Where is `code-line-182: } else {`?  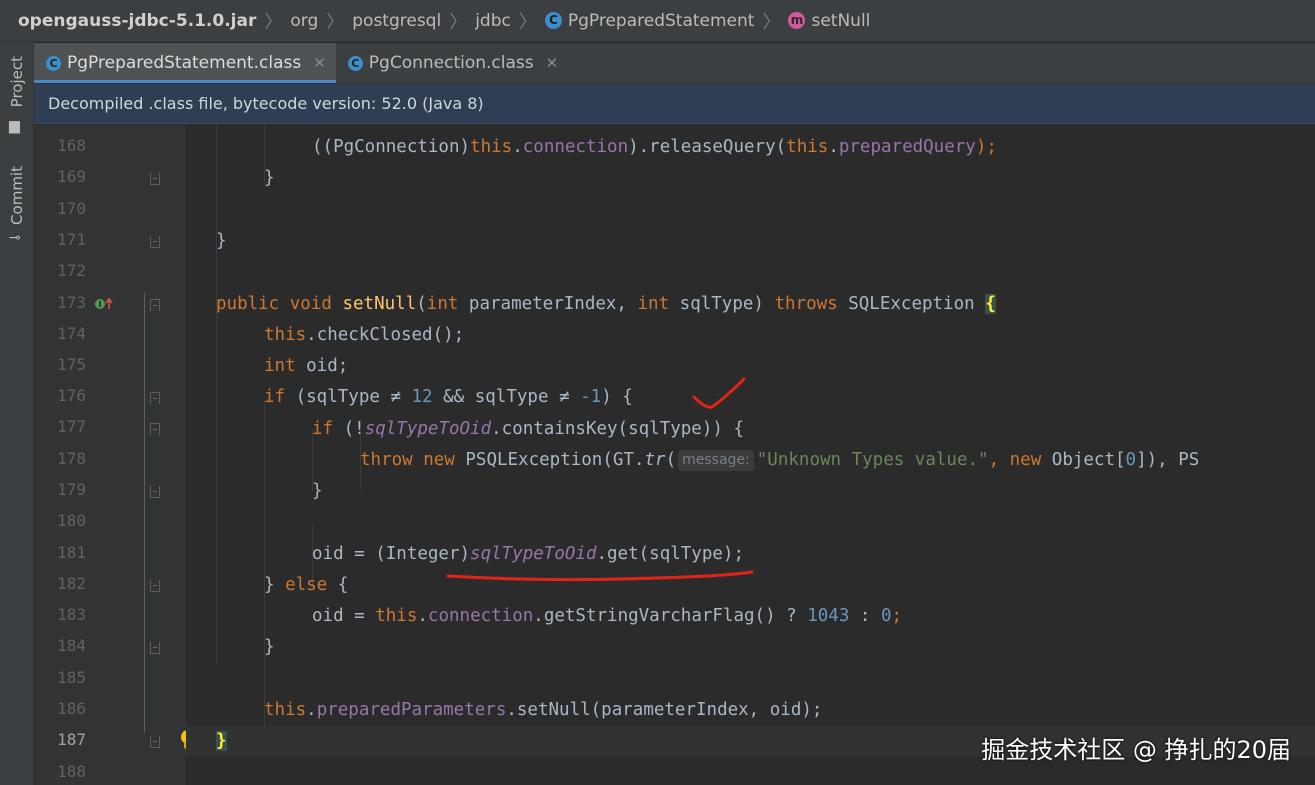
code-line-182: } else { is located at coordinates (306, 585).